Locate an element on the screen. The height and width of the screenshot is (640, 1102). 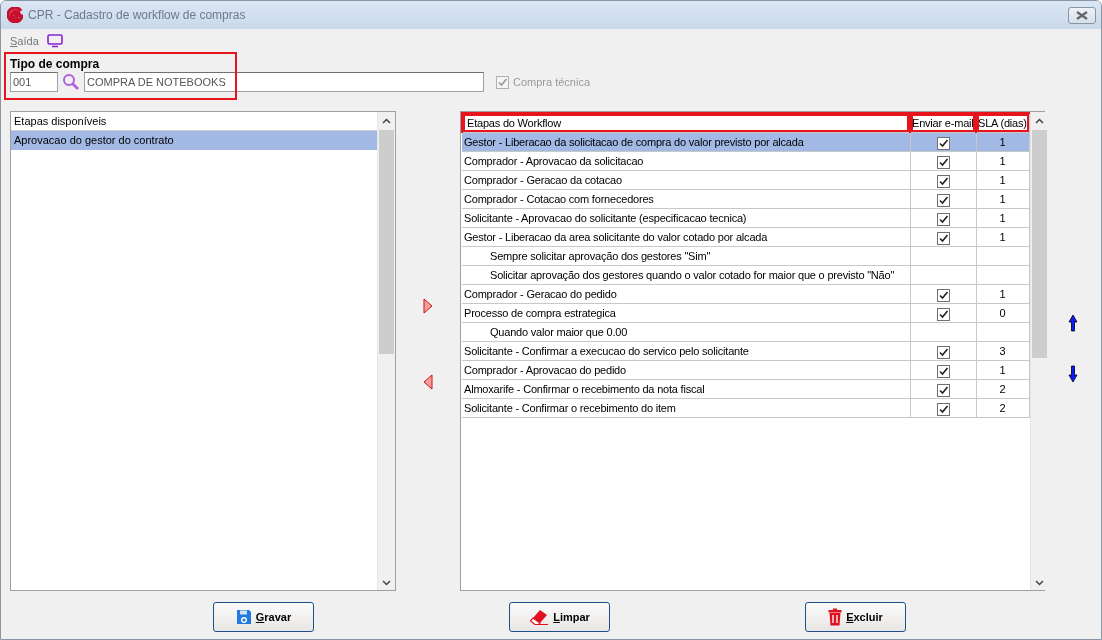
list-item: Aprovacao do gestor do contrato is located at coordinates (194, 140).